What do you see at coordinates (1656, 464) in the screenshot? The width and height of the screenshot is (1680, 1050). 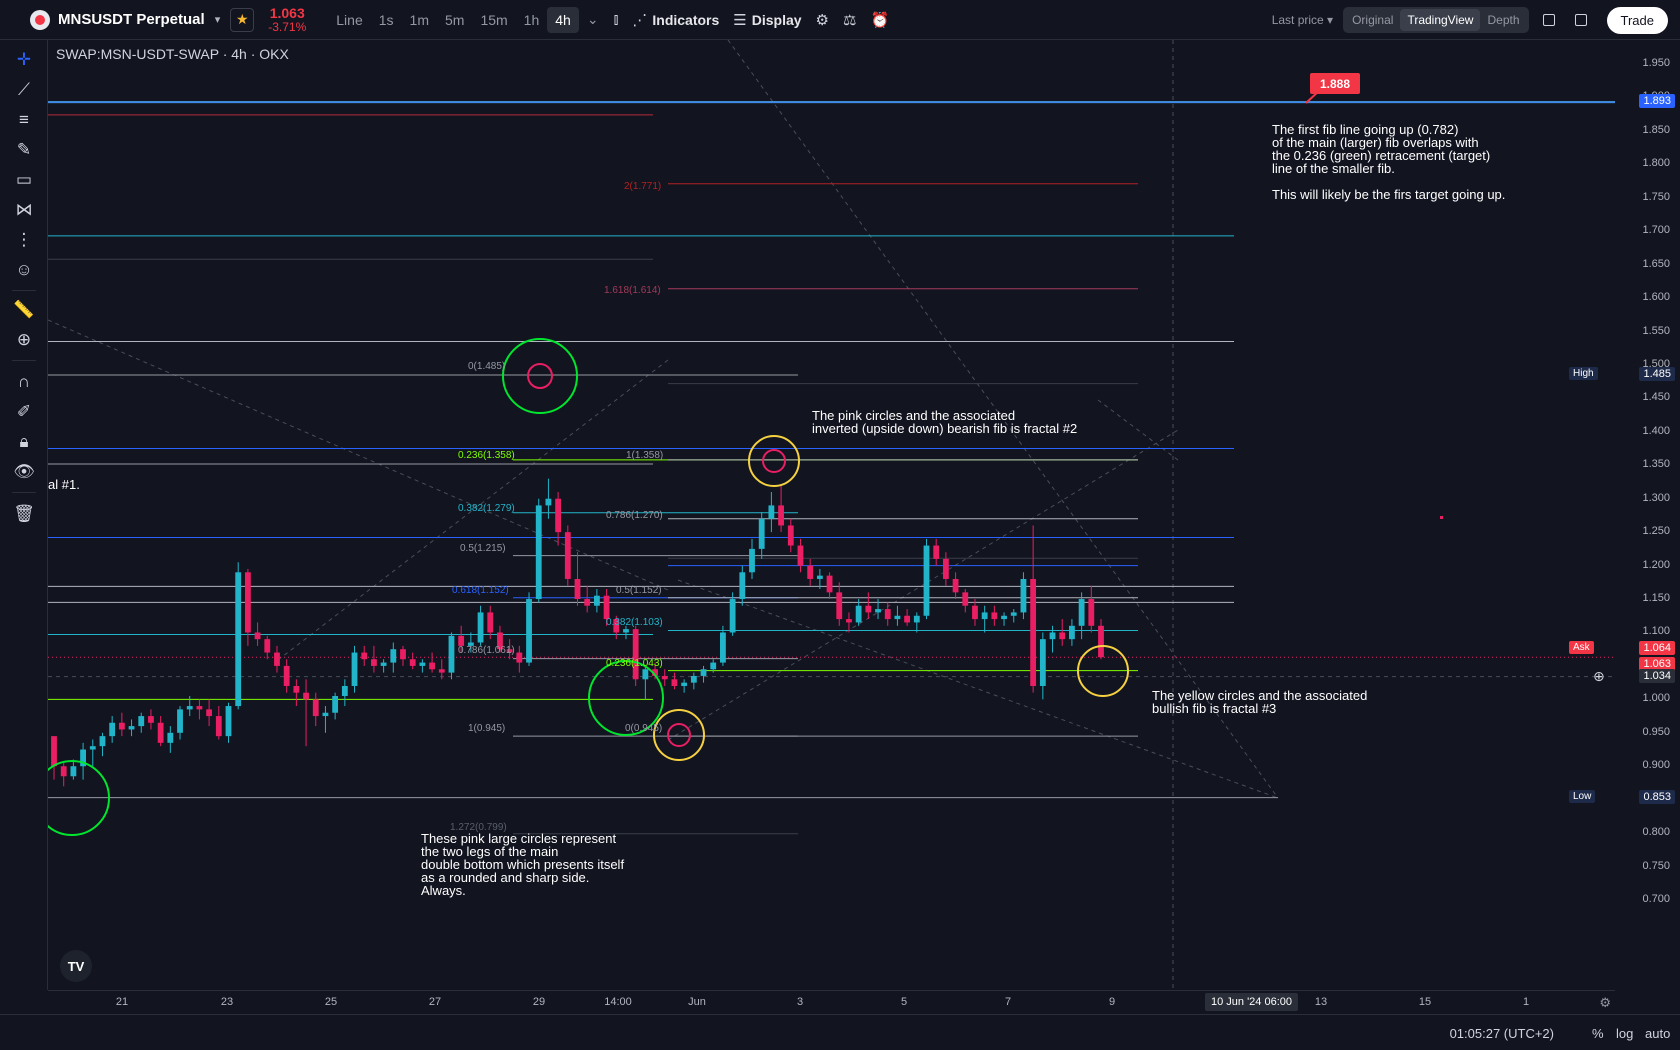 I see `price-tick: 1.350` at bounding box center [1656, 464].